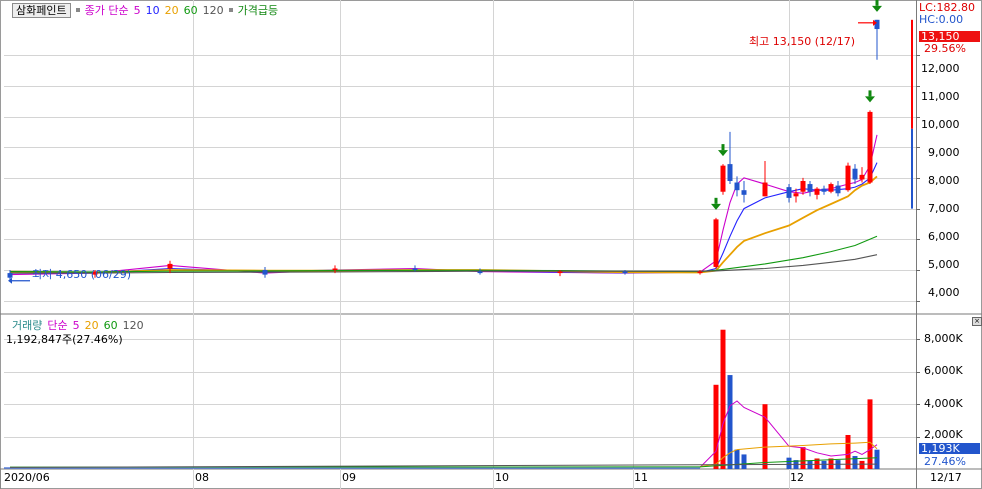  What do you see at coordinates (944, 292) in the screenshot?
I see `price-y-tick: 4,000` at bounding box center [944, 292].